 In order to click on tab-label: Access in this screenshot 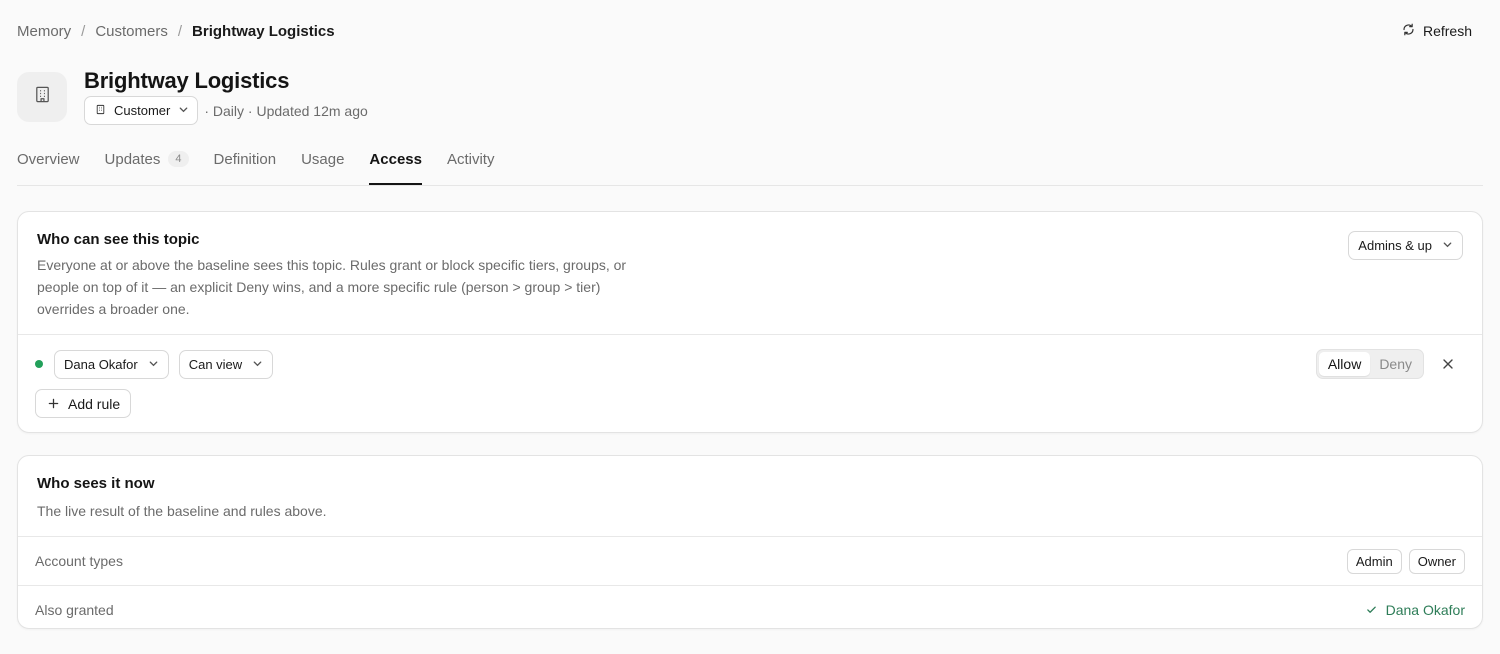, I will do `click(395, 159)`.